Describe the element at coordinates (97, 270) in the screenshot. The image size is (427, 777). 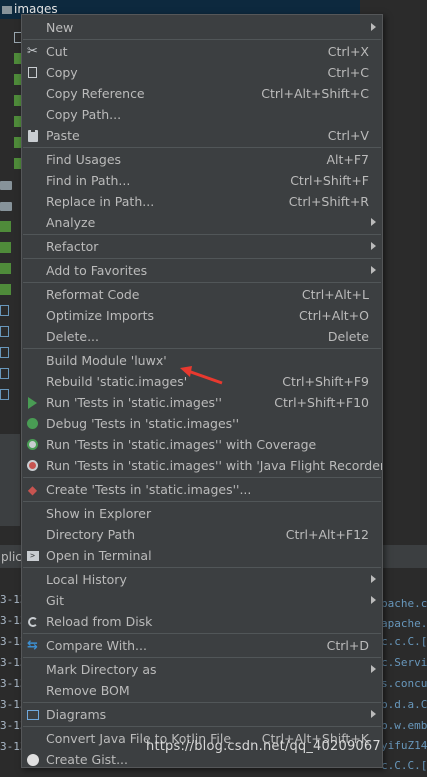
I see `menu-item-label: Add to Favorites` at that location.